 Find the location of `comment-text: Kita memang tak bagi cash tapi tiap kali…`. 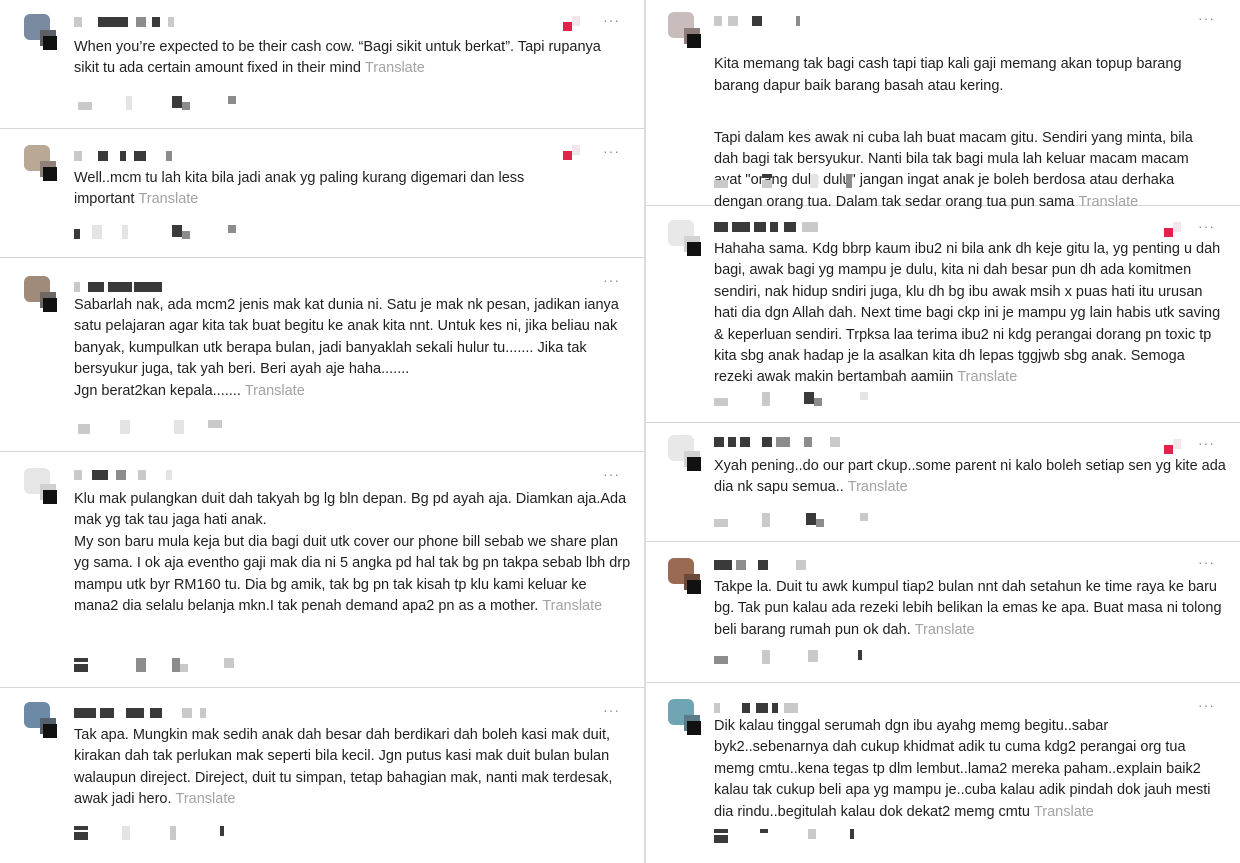

comment-text: Kita memang tak bagi cash tapi tiap kali… is located at coordinates (964, 134).